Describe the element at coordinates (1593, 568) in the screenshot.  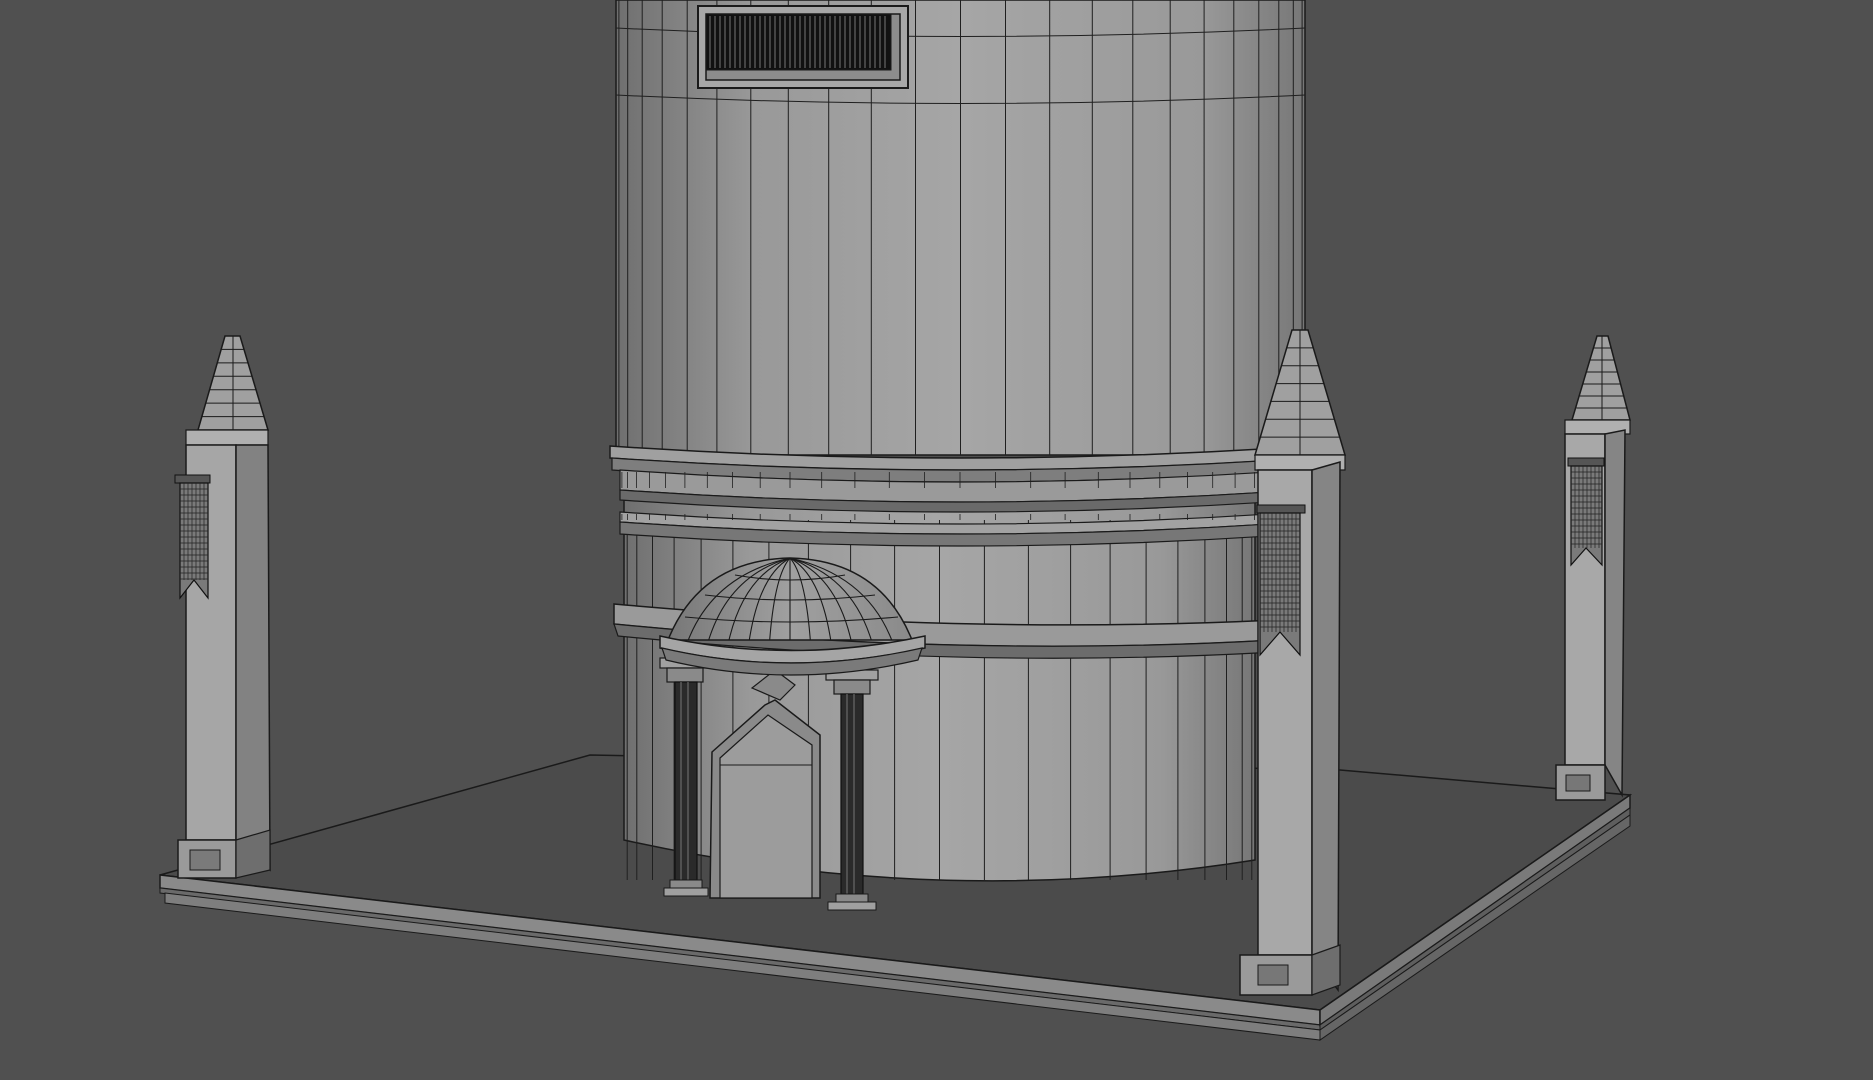
I see `corner-pillar-back-right` at that location.